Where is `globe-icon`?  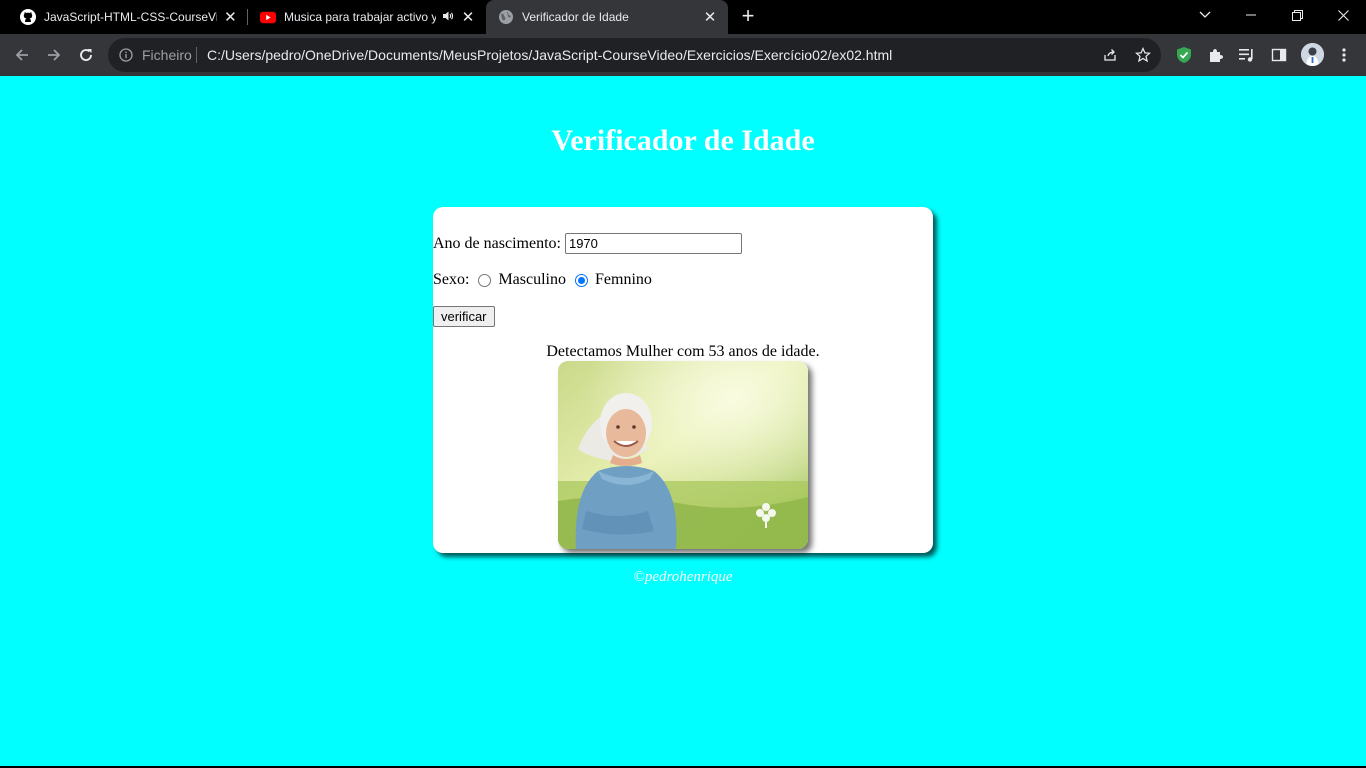
globe-icon is located at coordinates (506, 17).